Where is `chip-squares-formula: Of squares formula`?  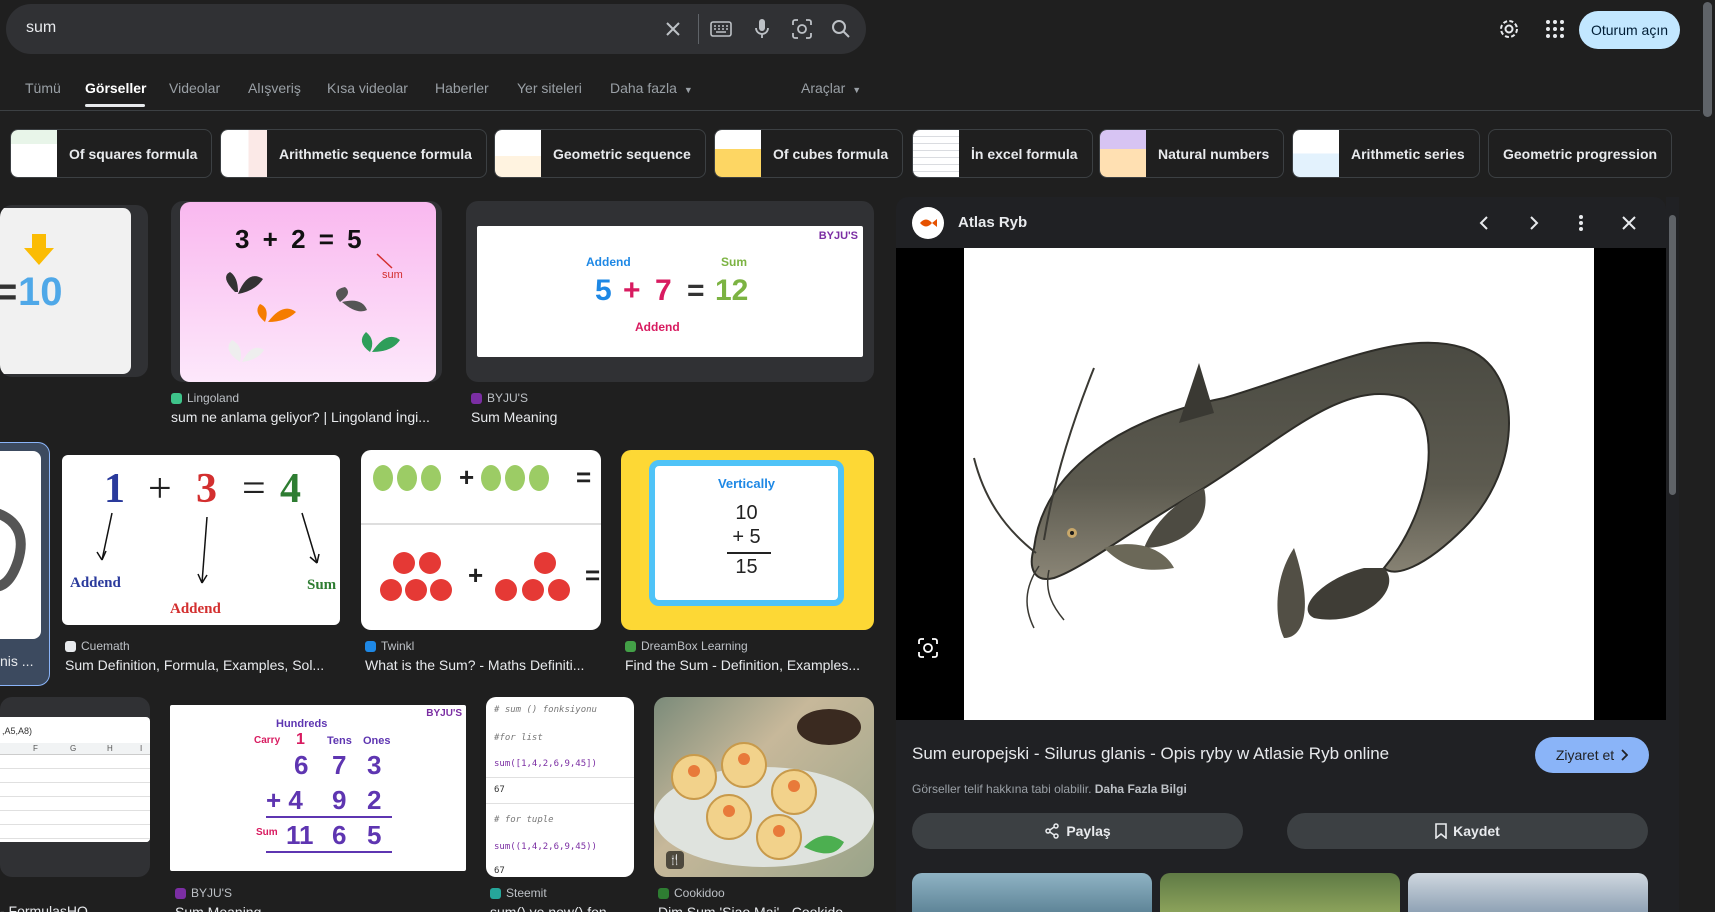
chip-squares-formula: Of squares formula is located at coordinates (111, 153).